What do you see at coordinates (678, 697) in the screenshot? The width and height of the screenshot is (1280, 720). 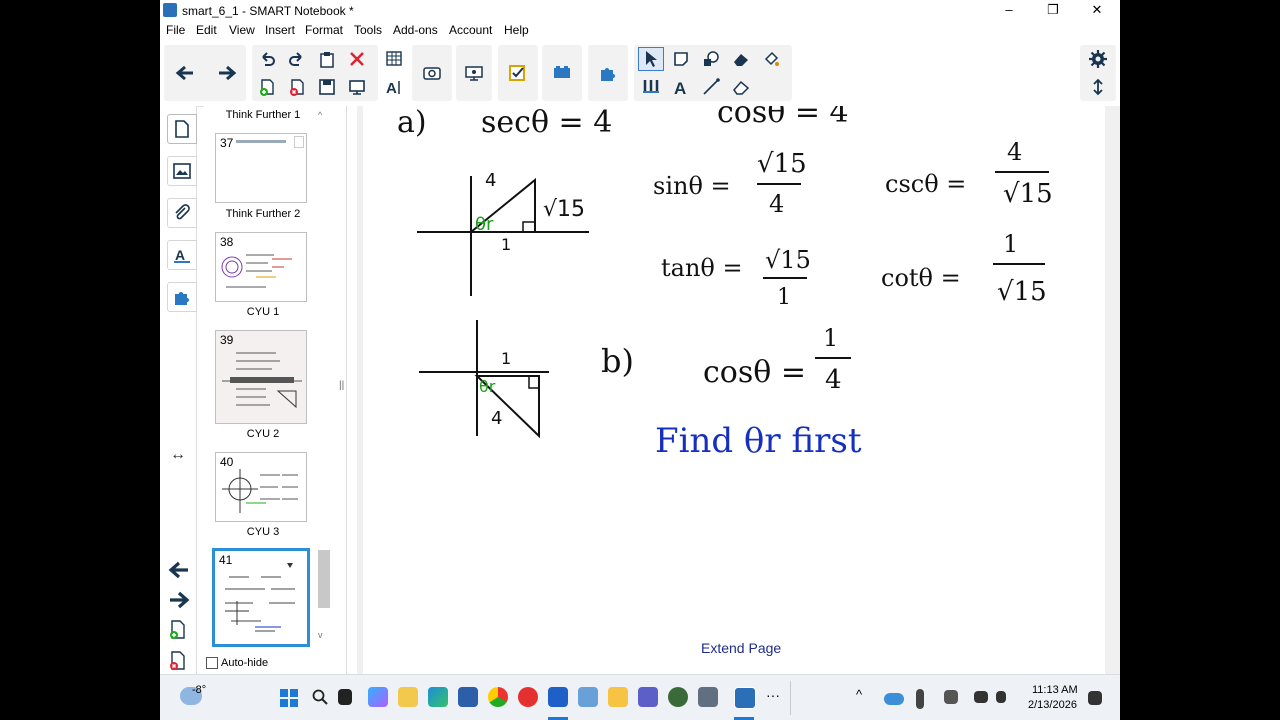 I see `app-circle-icon` at bounding box center [678, 697].